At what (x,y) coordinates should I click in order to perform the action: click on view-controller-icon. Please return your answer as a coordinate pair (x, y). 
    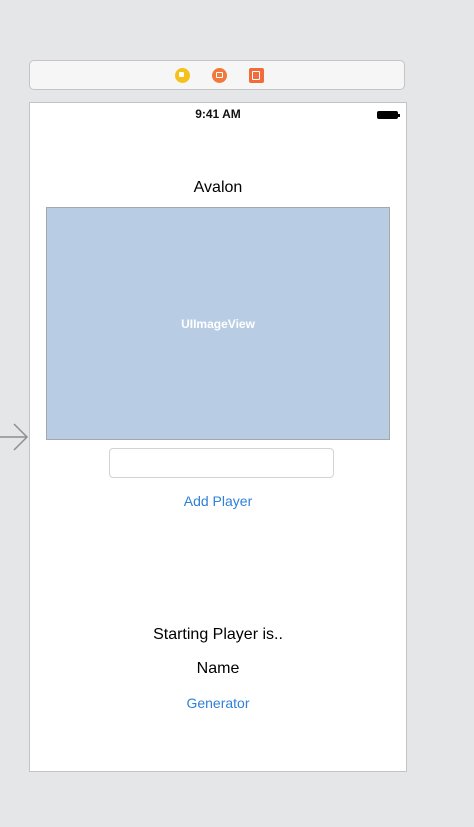
    Looking at the image, I should click on (182, 75).